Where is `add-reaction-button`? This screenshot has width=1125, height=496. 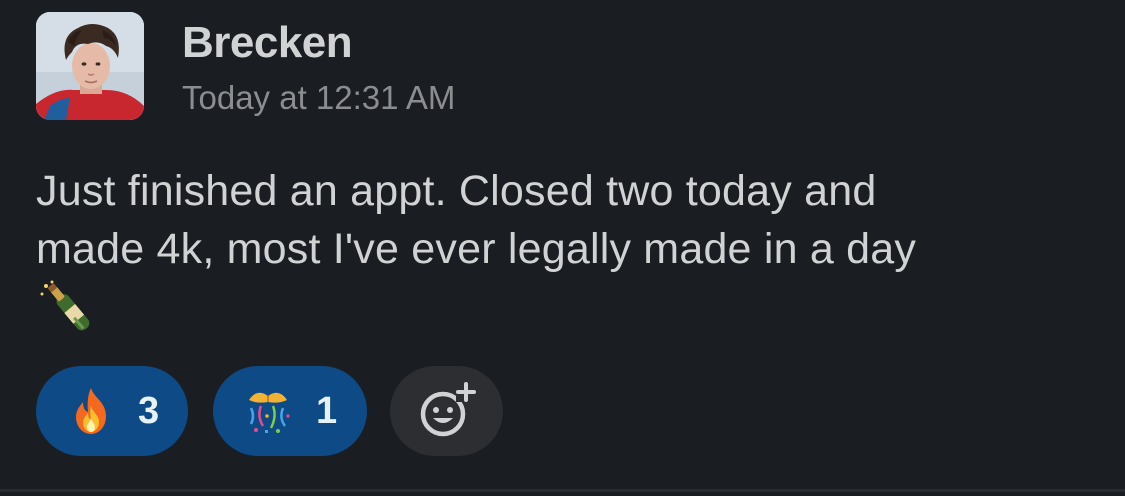
add-reaction-button is located at coordinates (446, 411).